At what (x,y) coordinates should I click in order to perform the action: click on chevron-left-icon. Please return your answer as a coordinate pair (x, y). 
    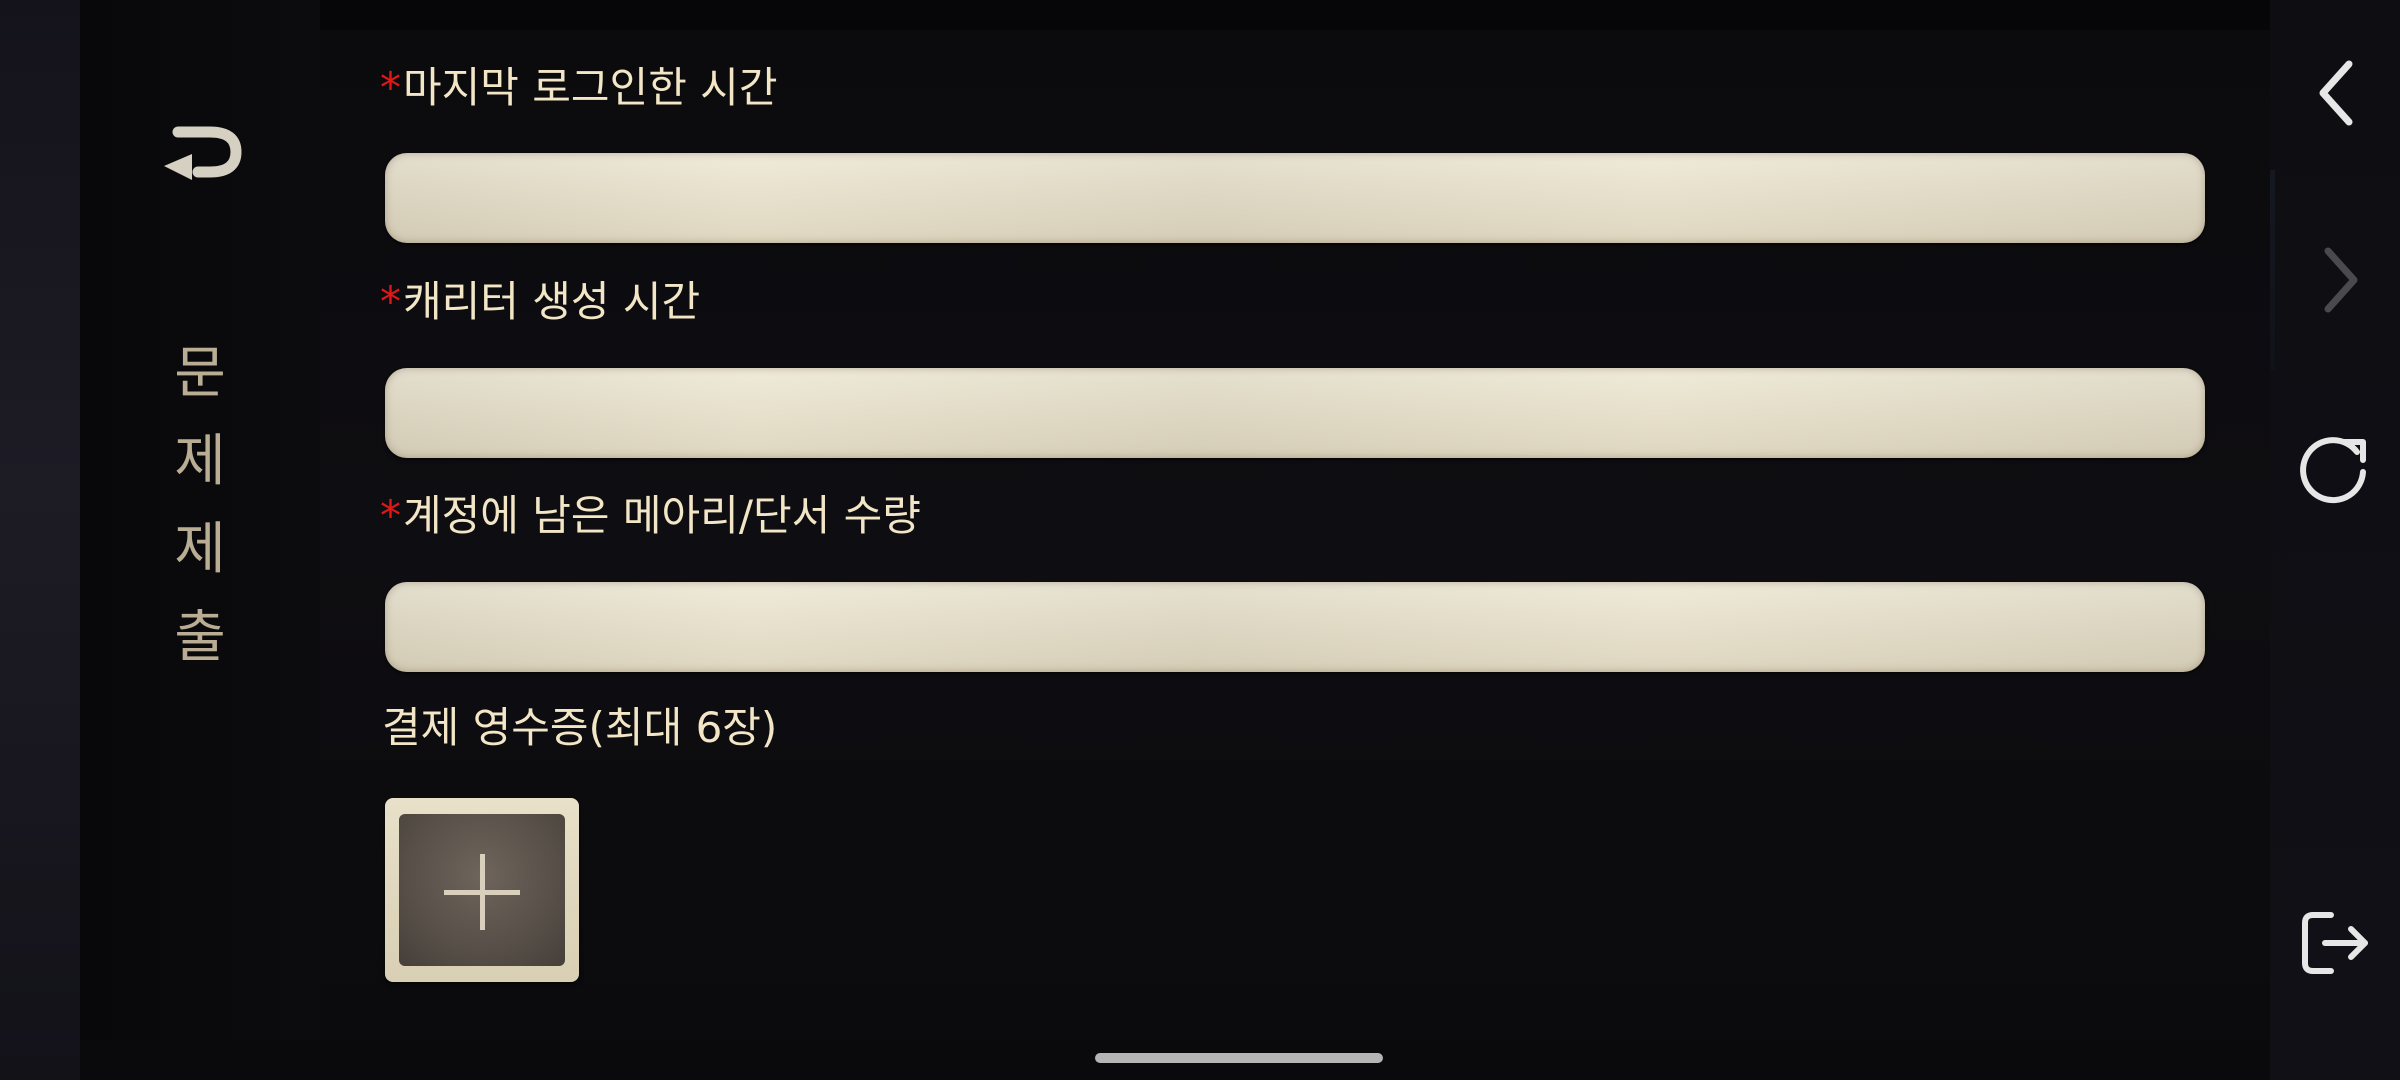
    Looking at the image, I should click on (2336, 93).